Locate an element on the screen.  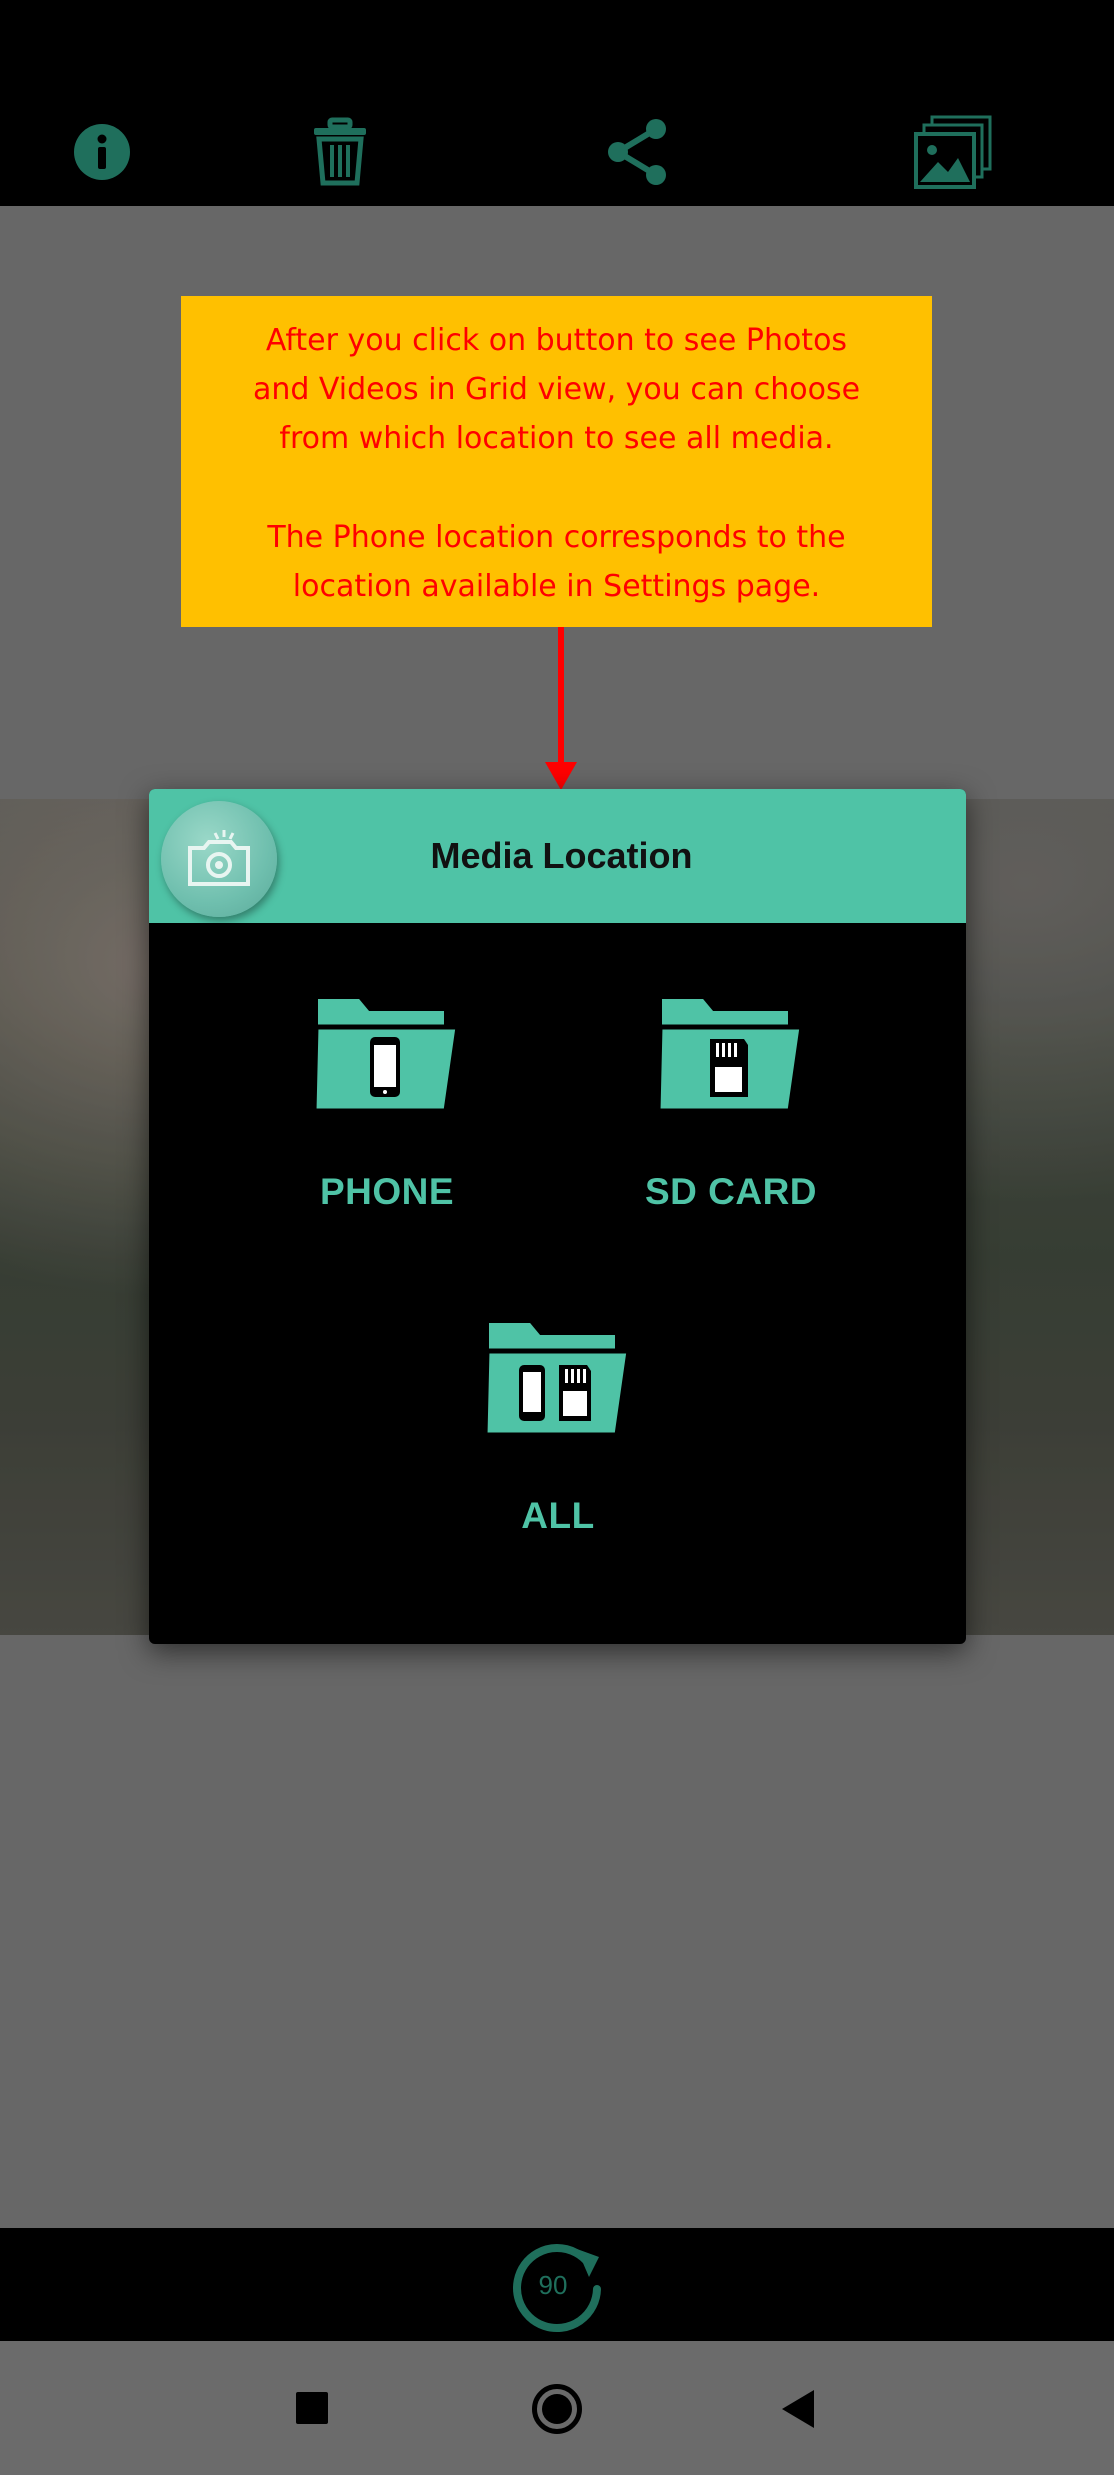
all-option: ALL is located at coordinates (557, 1424).